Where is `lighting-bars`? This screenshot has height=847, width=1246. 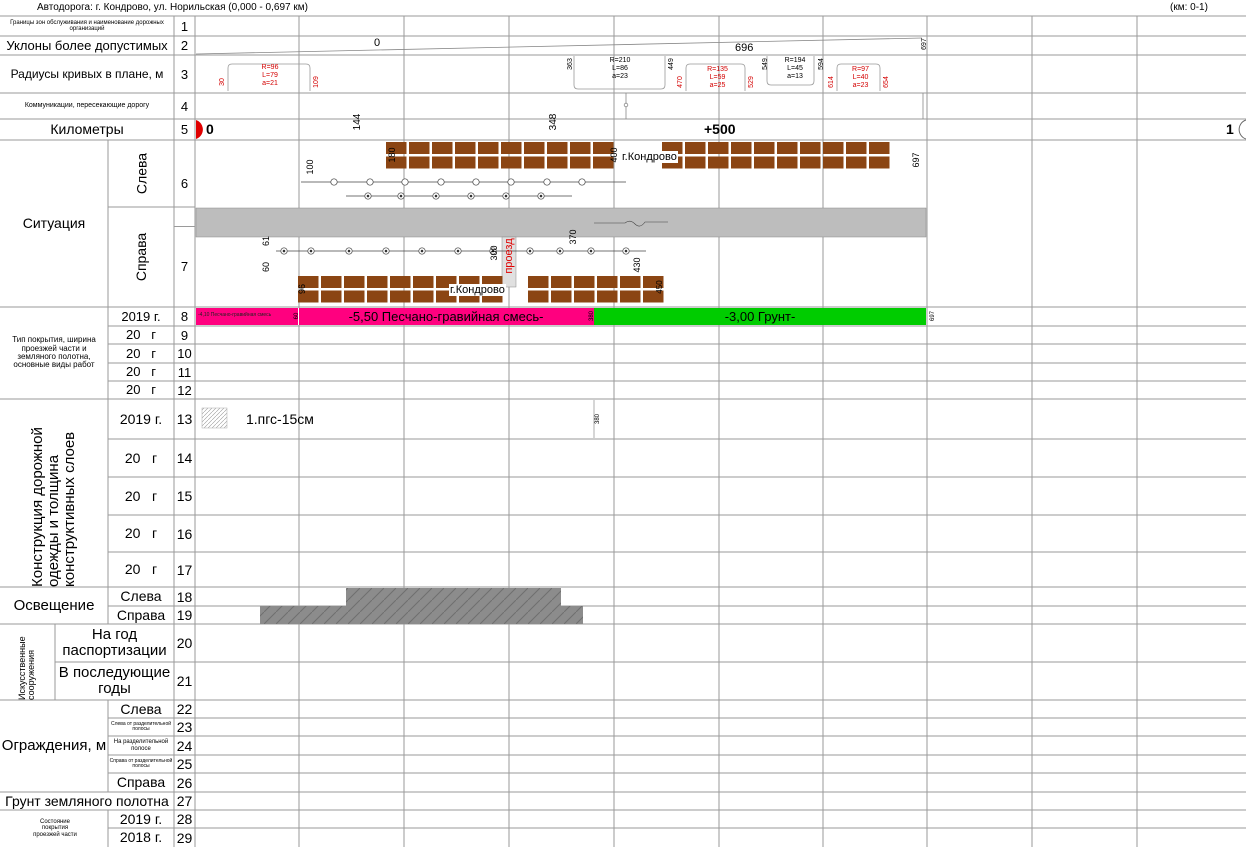 lighting-bars is located at coordinates (421, 606).